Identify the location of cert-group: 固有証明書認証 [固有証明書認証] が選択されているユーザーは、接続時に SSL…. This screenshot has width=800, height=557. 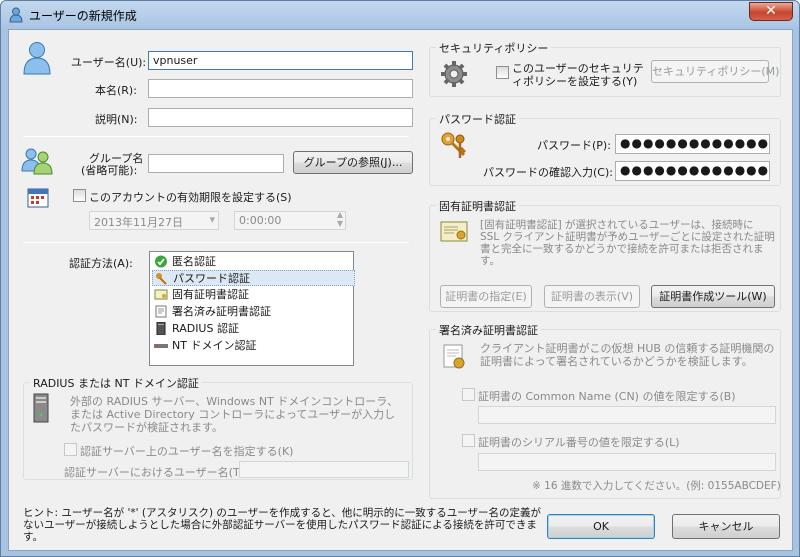
(605, 255).